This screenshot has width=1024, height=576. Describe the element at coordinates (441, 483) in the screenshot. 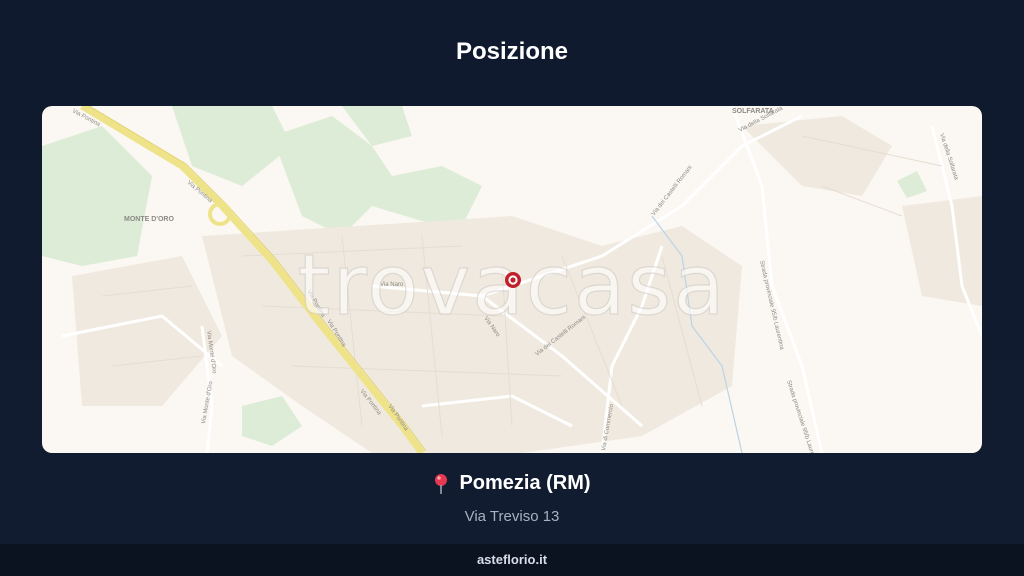

I see `pushpin-icon` at that location.